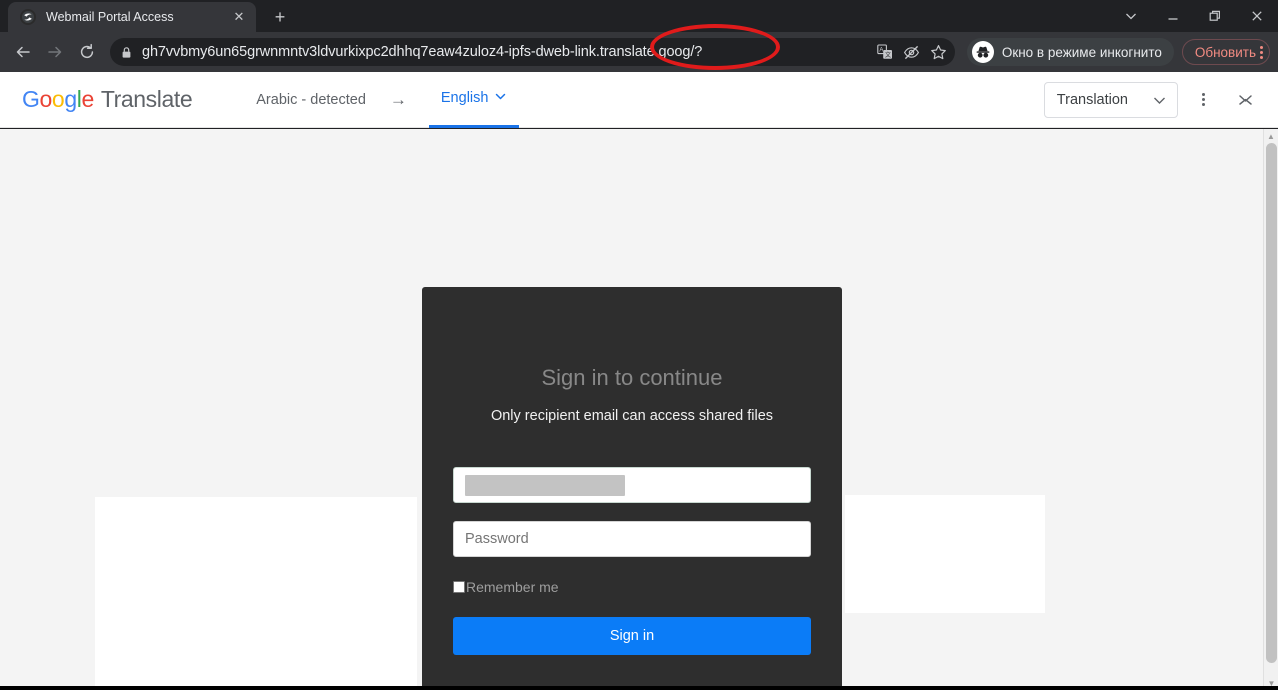 This screenshot has width=1278, height=690. I want to click on maximize-button, so click(1215, 16).